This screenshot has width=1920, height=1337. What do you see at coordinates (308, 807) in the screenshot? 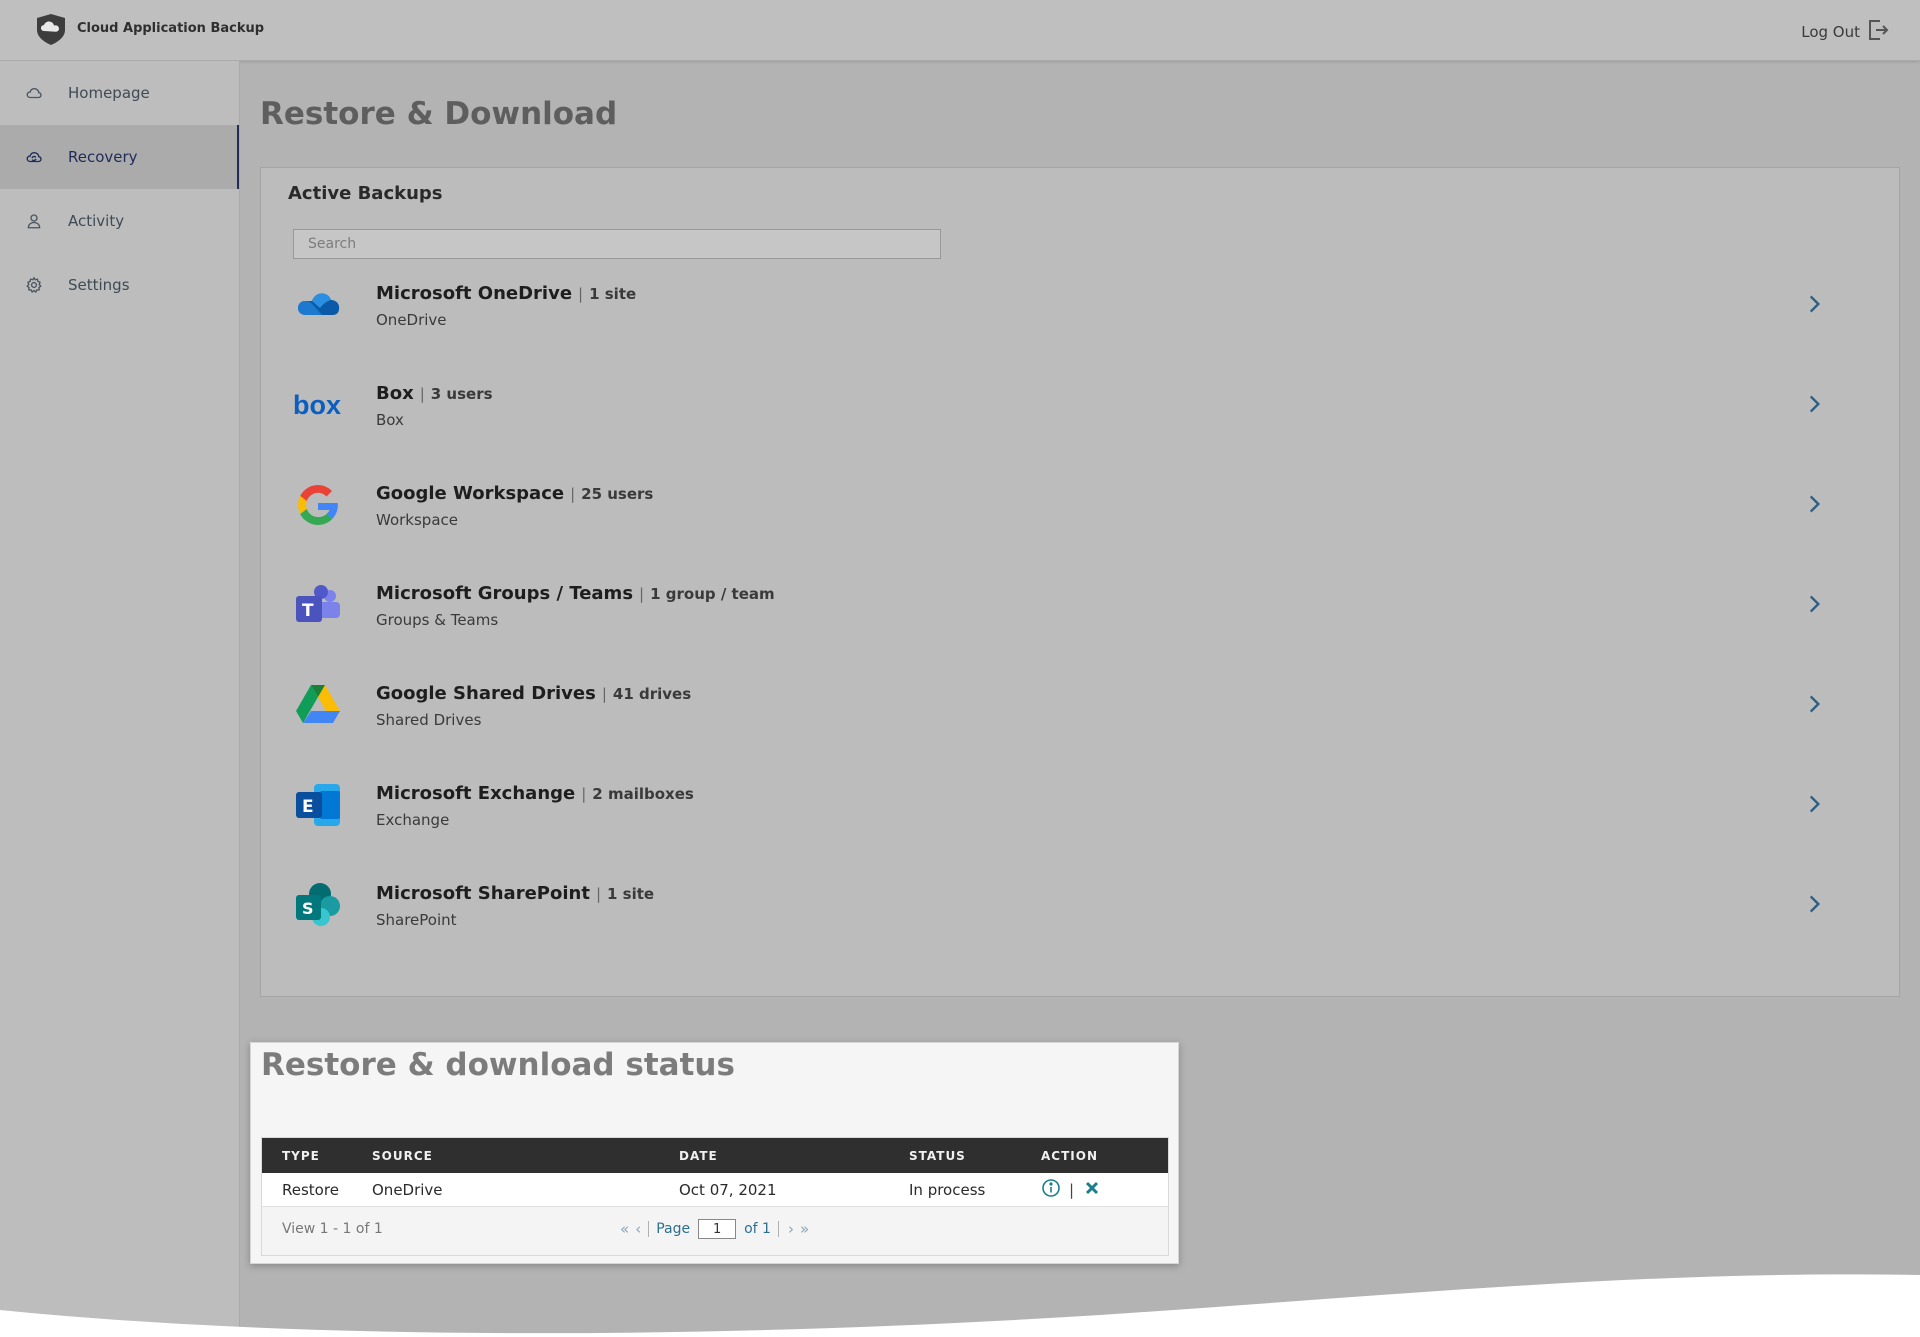
I see `svg-text: E` at bounding box center [308, 807].